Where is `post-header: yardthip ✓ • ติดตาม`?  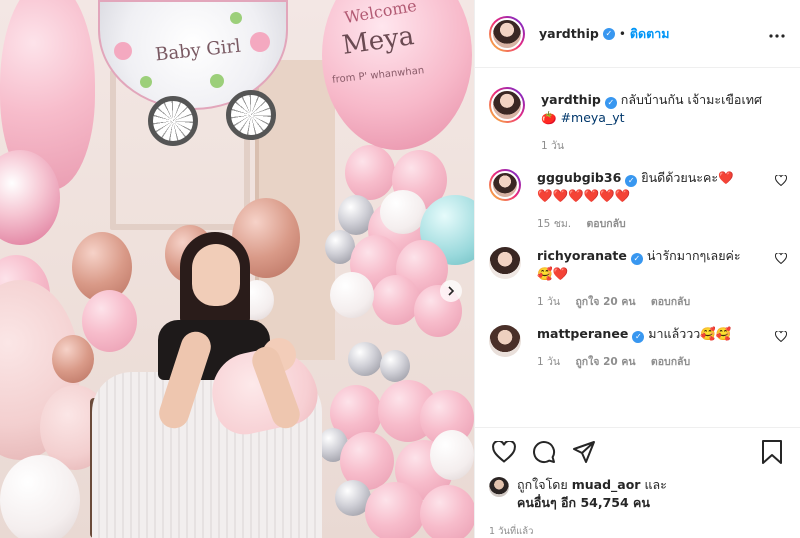 post-header: yardthip ✓ • ติดตาม is located at coordinates (637, 34).